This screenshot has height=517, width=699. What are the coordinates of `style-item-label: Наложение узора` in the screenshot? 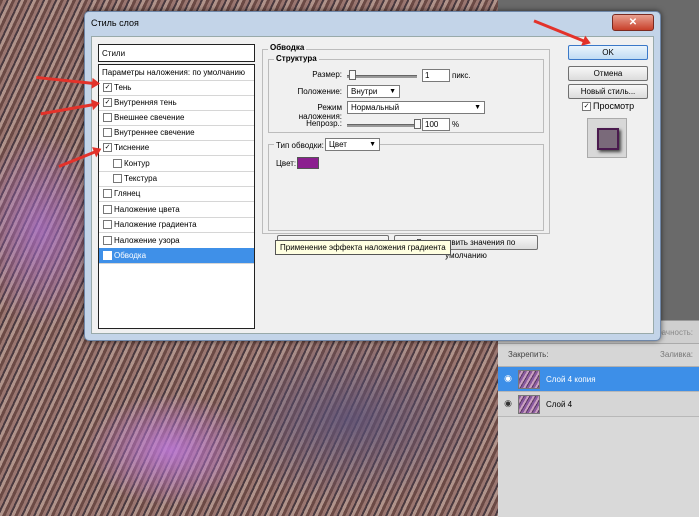 It's located at (147, 240).